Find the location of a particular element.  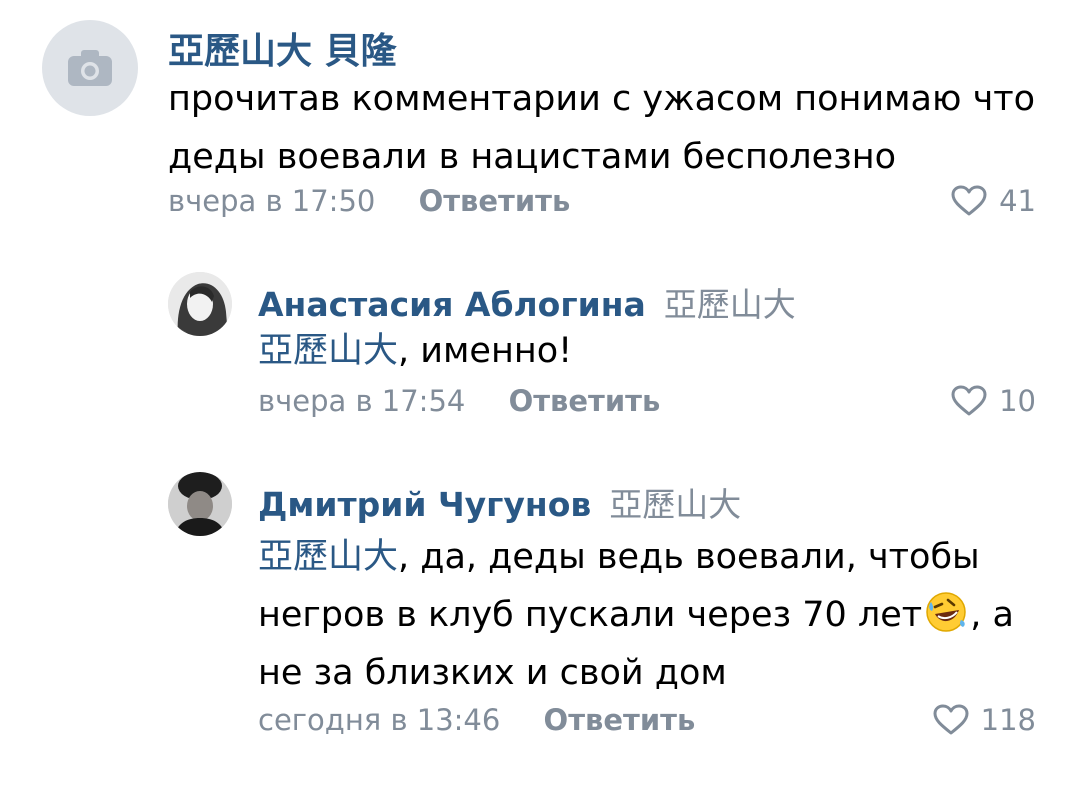

comment-text-line: 亞歷山大, да, деды ведь воевали, чтобы is located at coordinates (648, 557).